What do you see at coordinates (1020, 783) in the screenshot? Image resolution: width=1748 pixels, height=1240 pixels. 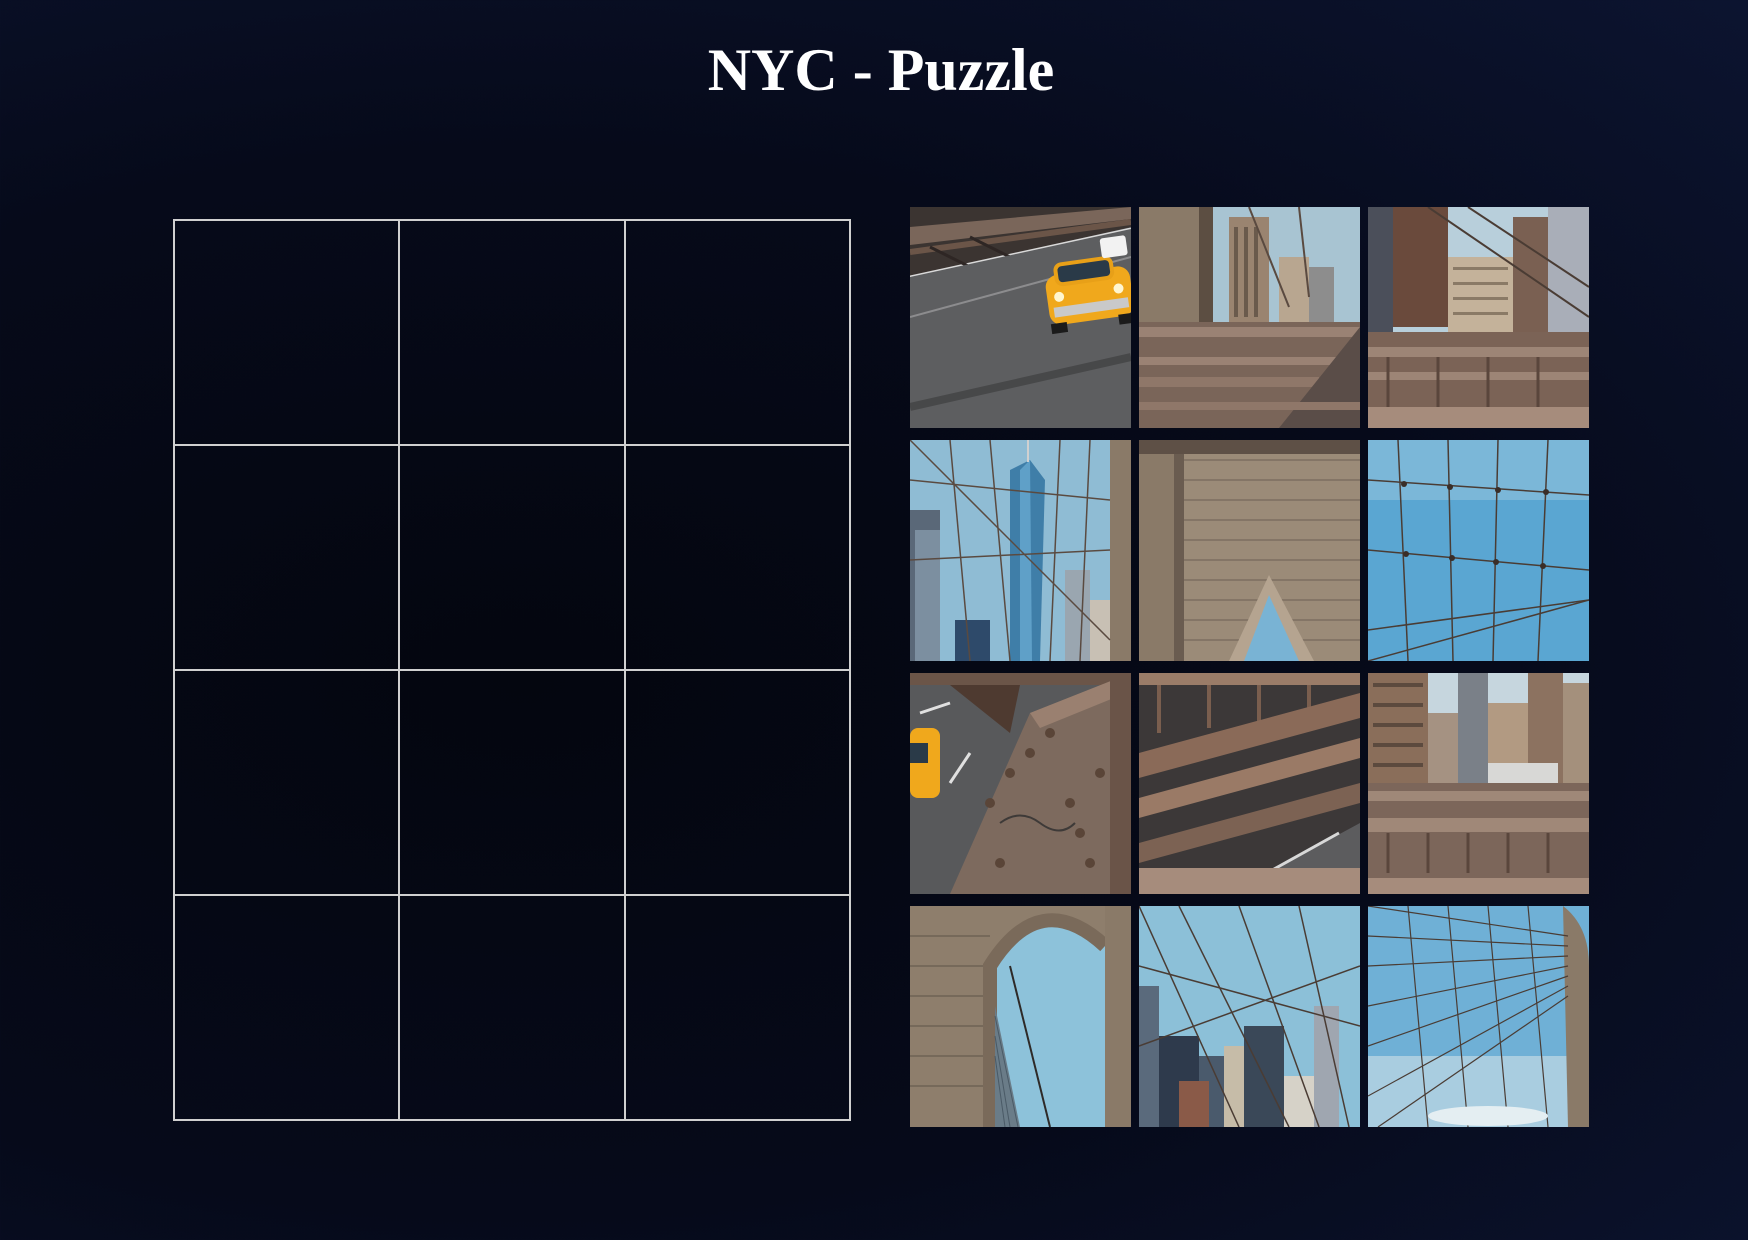 I see `puzzle-piece-riveted-steel-beam-with-taxi` at bounding box center [1020, 783].